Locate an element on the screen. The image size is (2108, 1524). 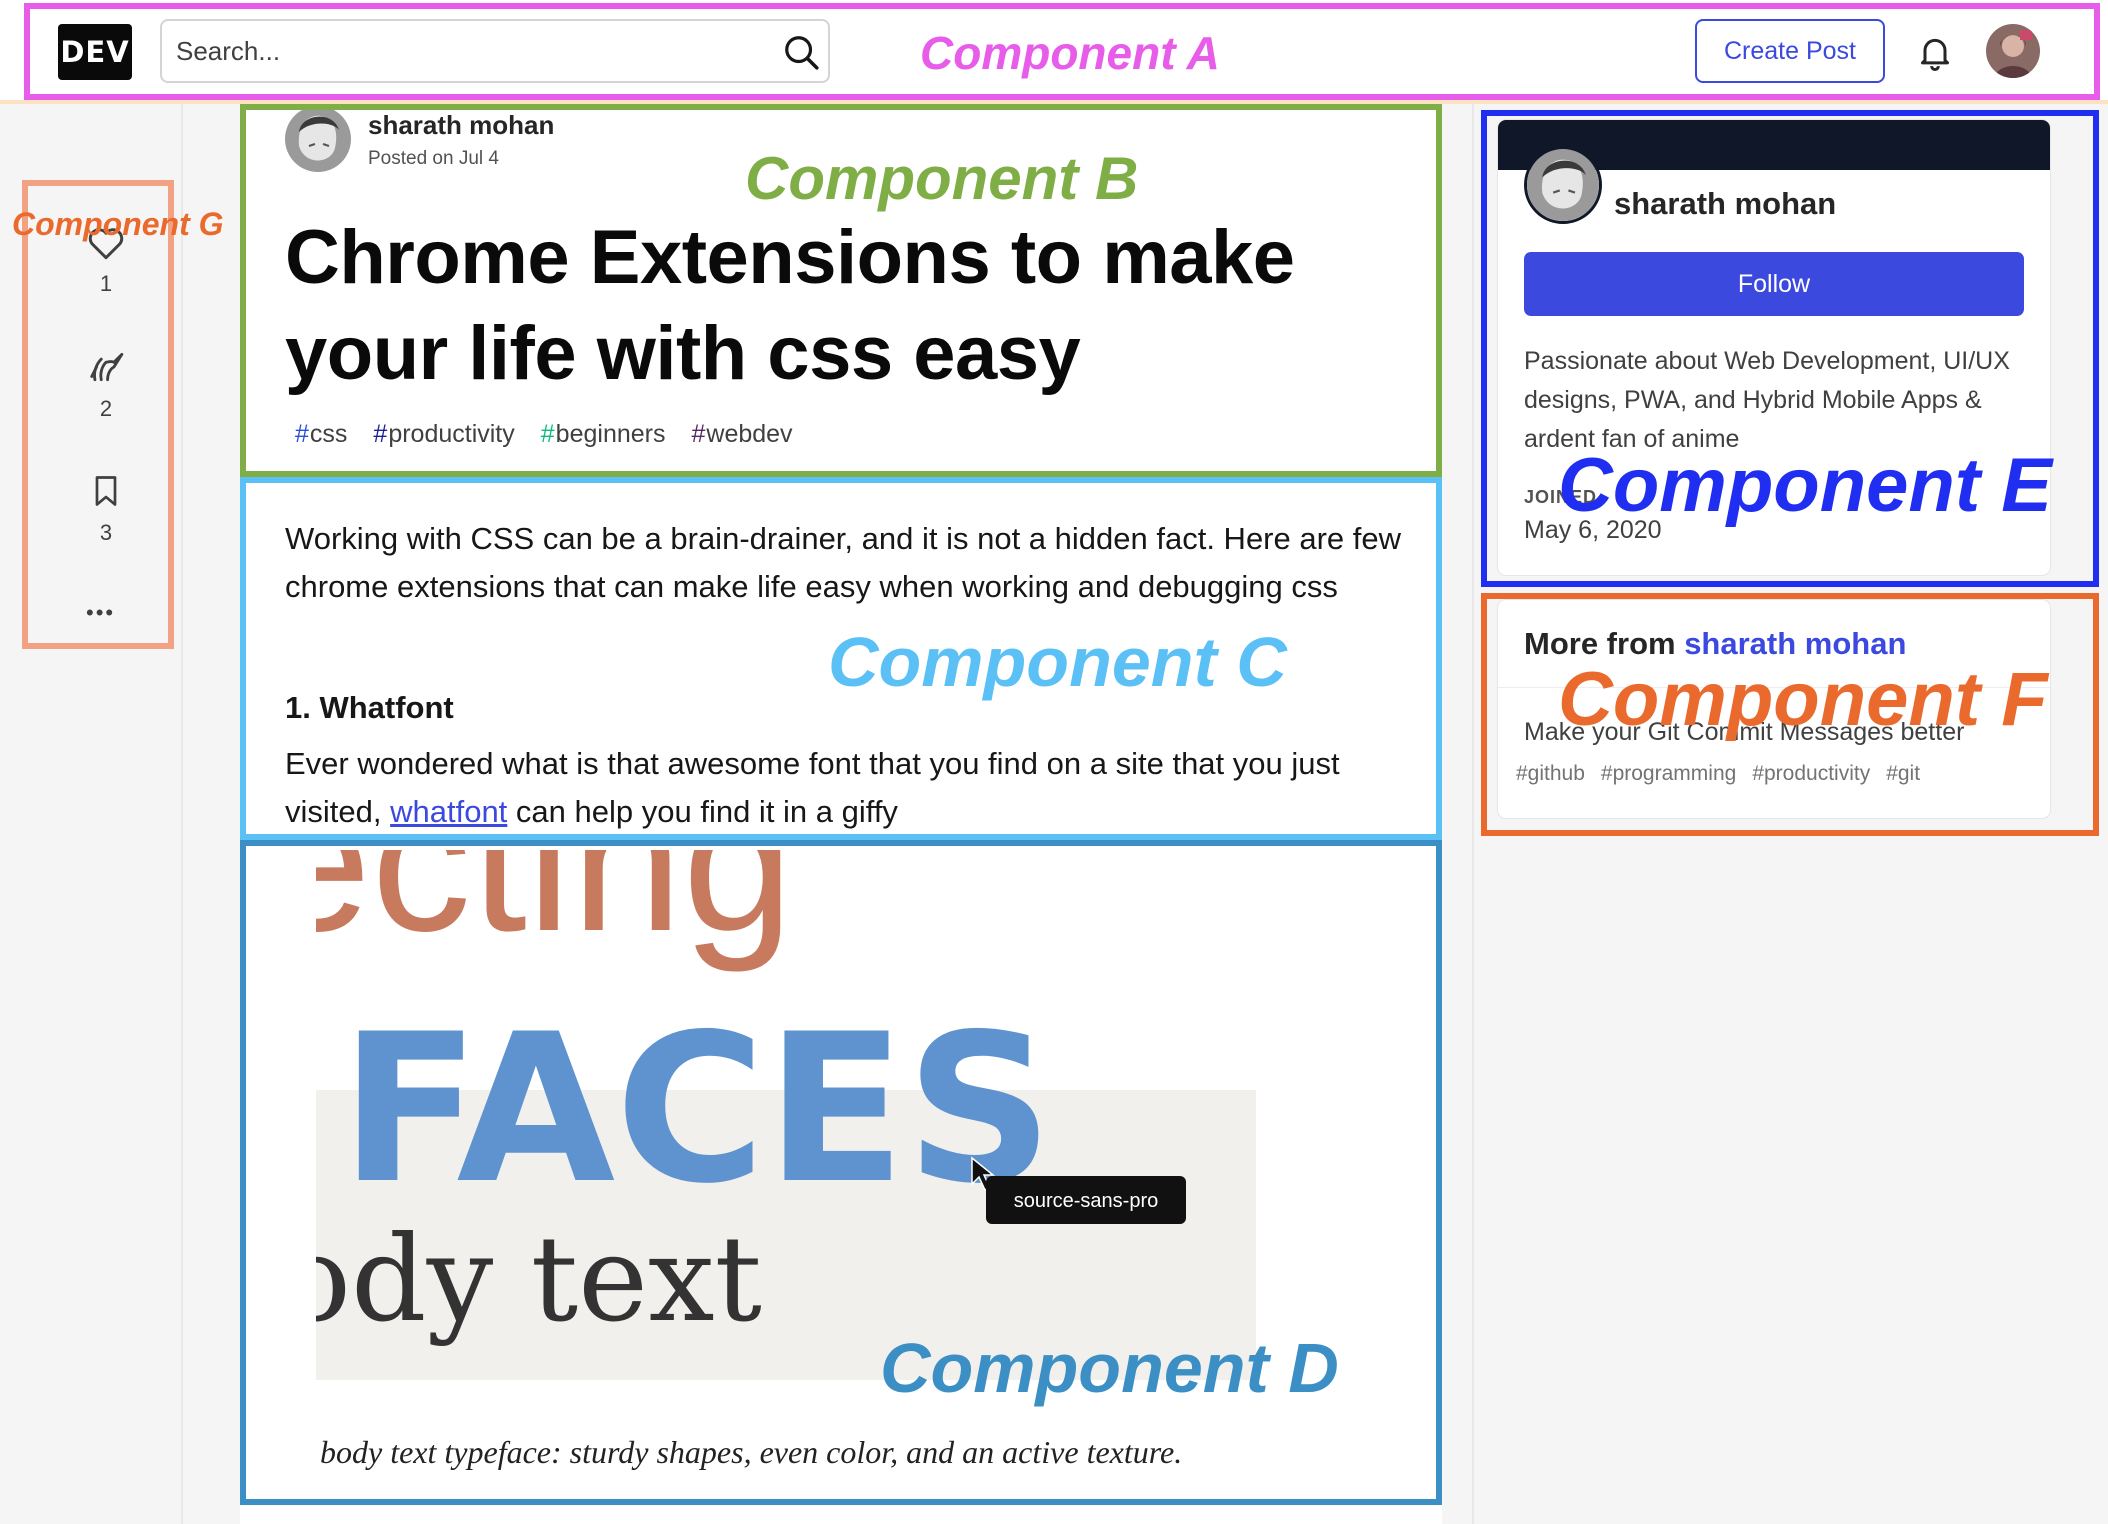
right-column-divider is located at coordinates (1473, 814).